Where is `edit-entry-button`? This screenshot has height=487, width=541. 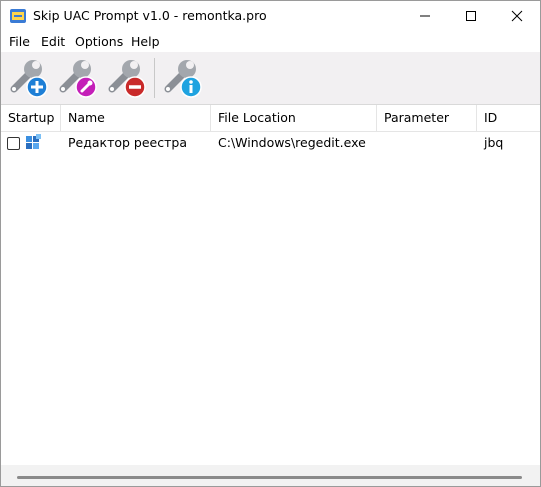
edit-entry-button is located at coordinates (78, 78).